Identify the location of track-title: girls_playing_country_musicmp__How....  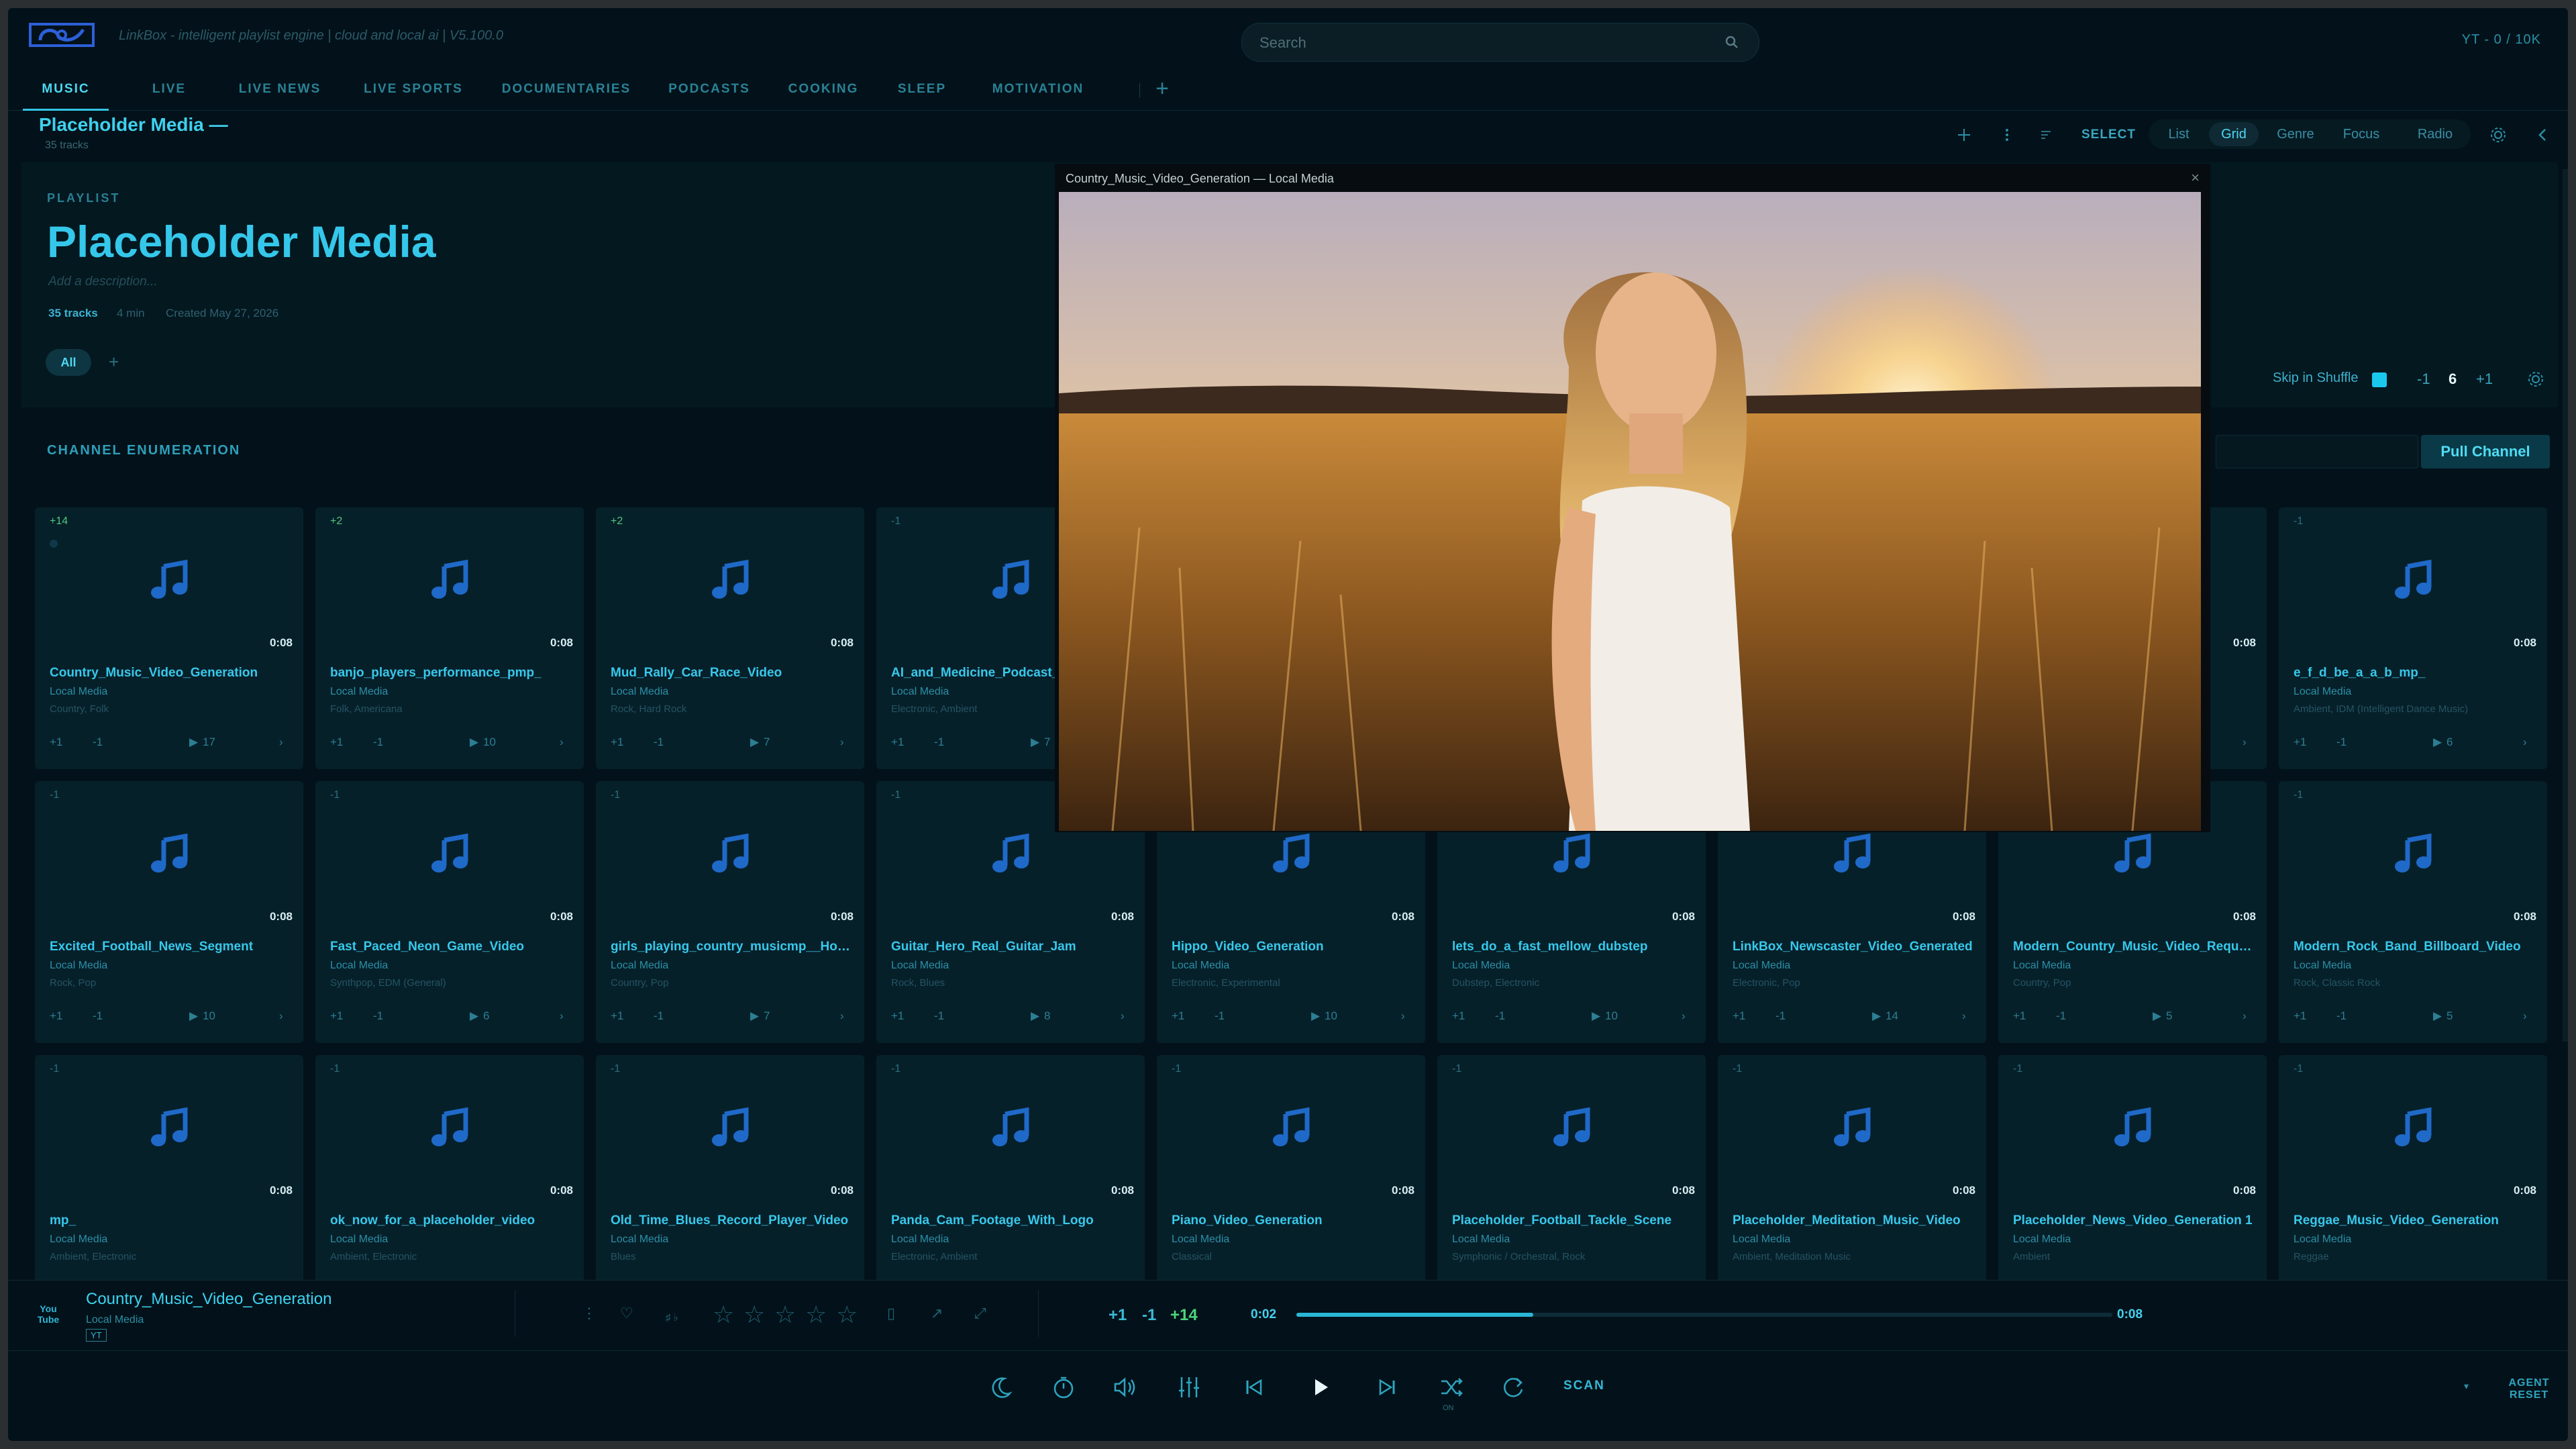
(731, 947).